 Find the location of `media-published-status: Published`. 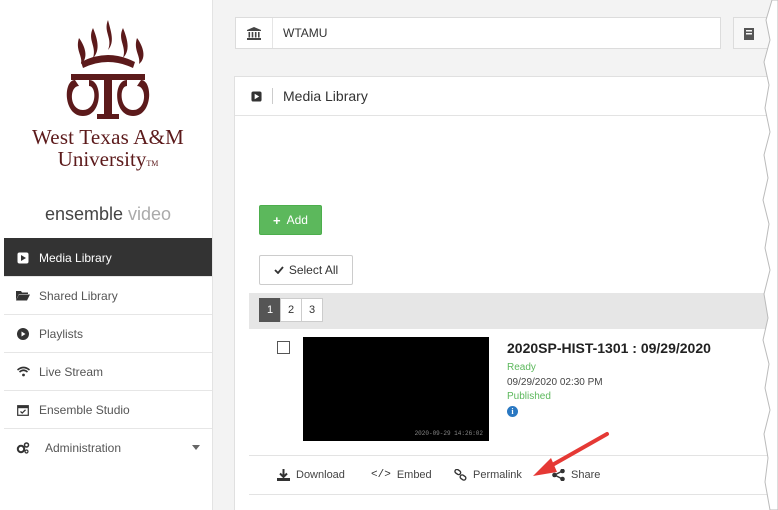

media-published-status: Published is located at coordinates (529, 396).